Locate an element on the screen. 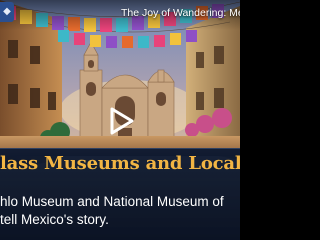 Image resolution: width=320 pixels, height=240 pixels. channel-logo-icon: ◆ is located at coordinates (7, 12).